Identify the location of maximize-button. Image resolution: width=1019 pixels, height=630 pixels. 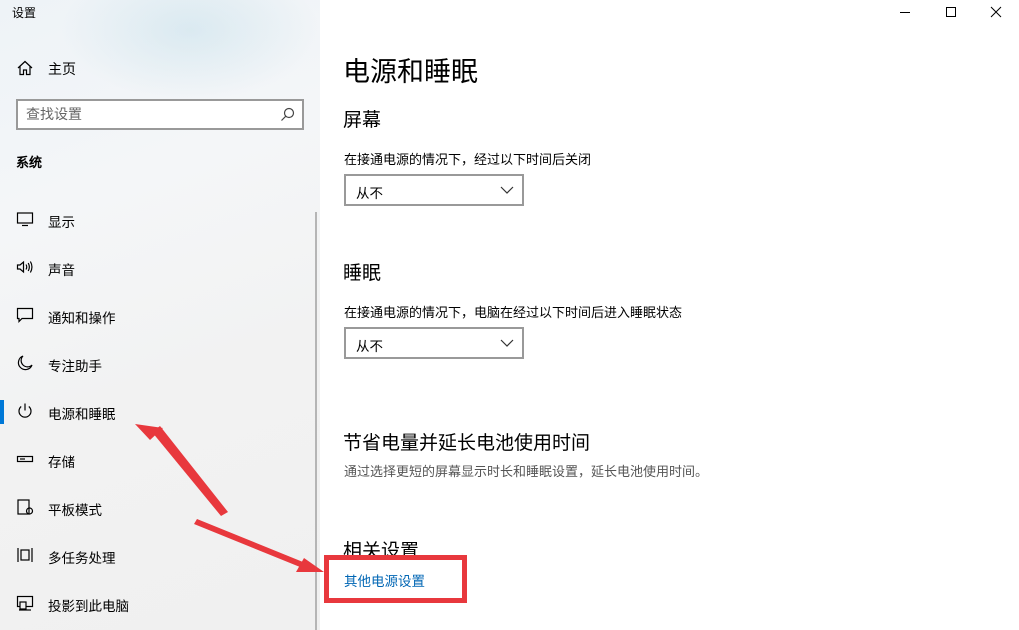
(951, 12).